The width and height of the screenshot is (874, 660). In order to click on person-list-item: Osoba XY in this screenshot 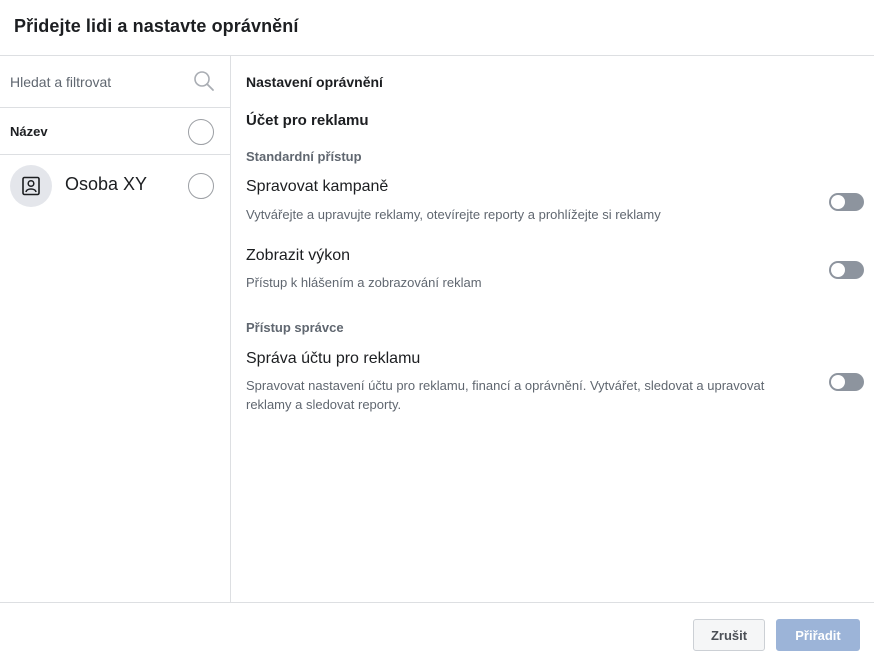, I will do `click(115, 186)`.